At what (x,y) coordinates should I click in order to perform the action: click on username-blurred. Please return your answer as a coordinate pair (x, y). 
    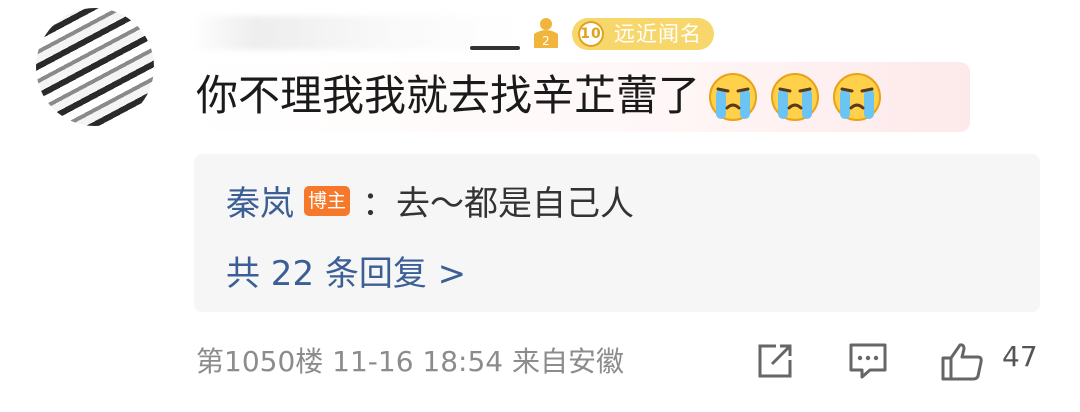
    Looking at the image, I should click on (355, 33).